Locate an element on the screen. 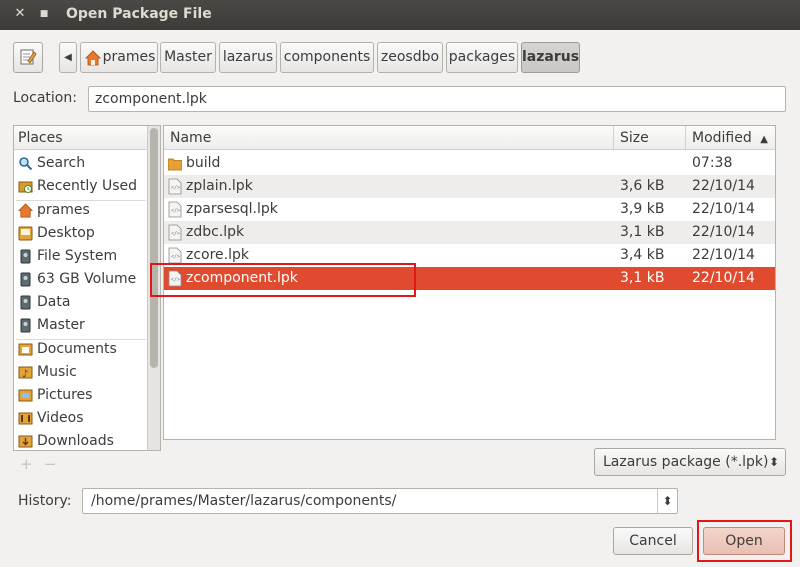  place-label: Search is located at coordinates (61, 163).